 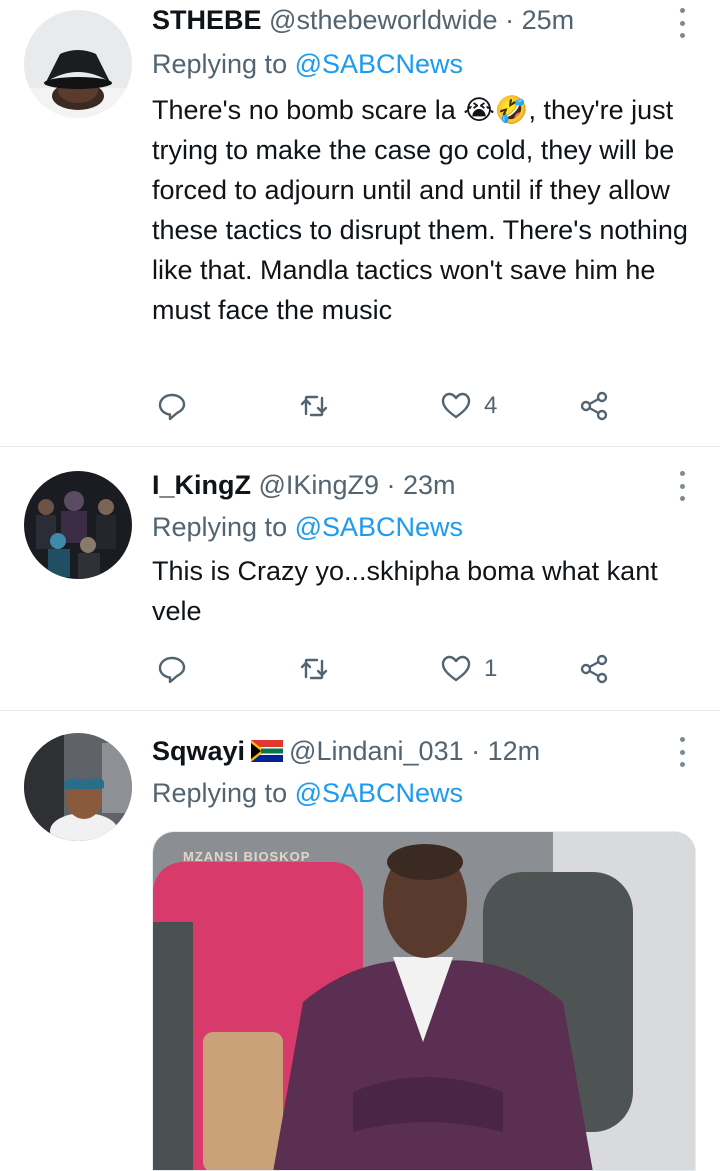 I want to click on like-count: 4, so click(x=491, y=405).